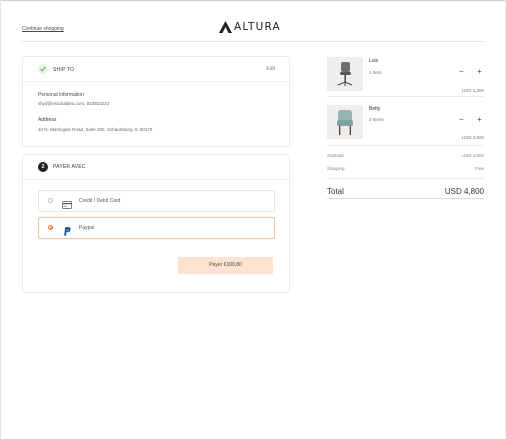  Describe the element at coordinates (479, 168) in the screenshot. I see `shipping-value: Free` at that location.